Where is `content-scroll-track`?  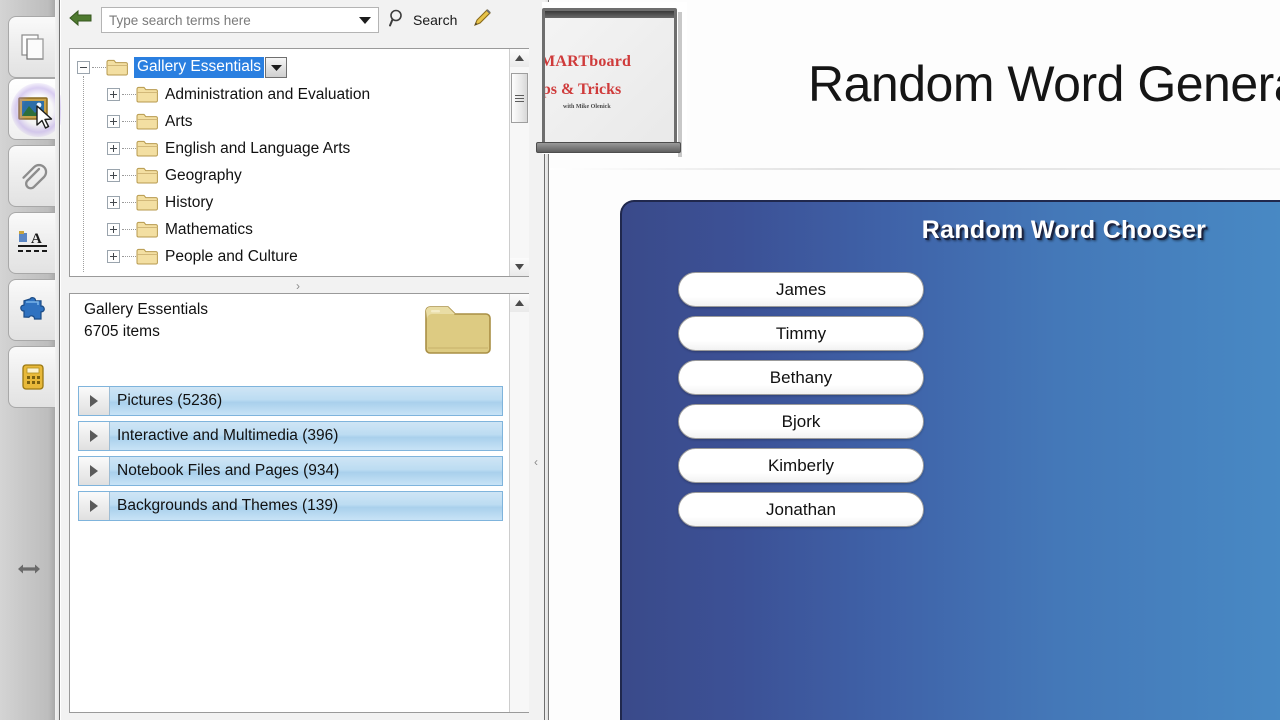
content-scroll-track is located at coordinates (519, 512).